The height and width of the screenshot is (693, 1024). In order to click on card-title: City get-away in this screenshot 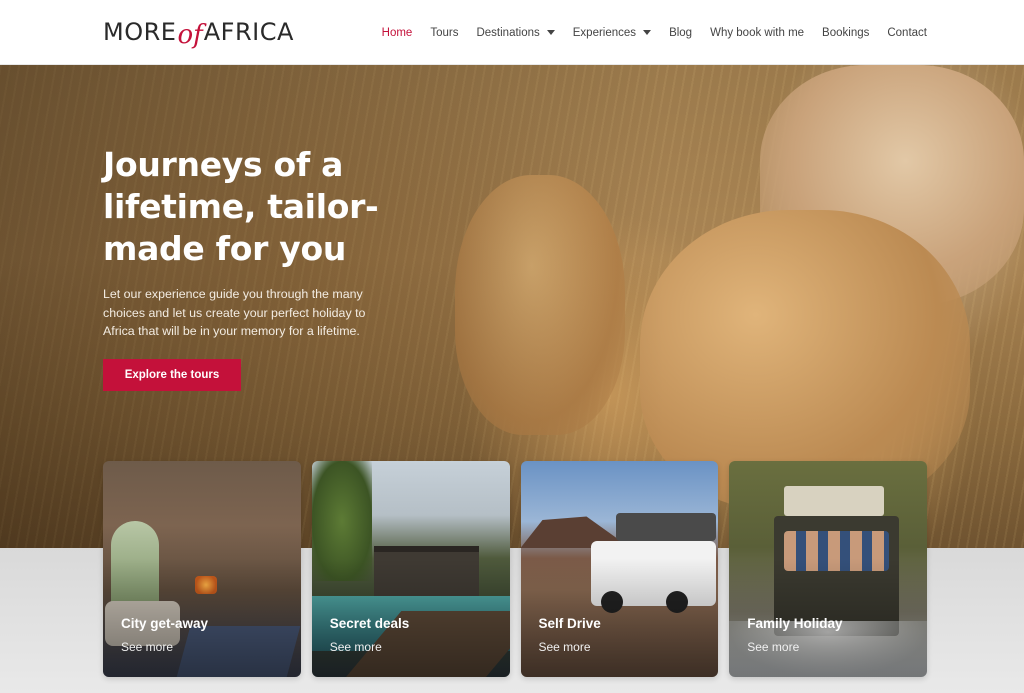, I will do `click(165, 623)`.